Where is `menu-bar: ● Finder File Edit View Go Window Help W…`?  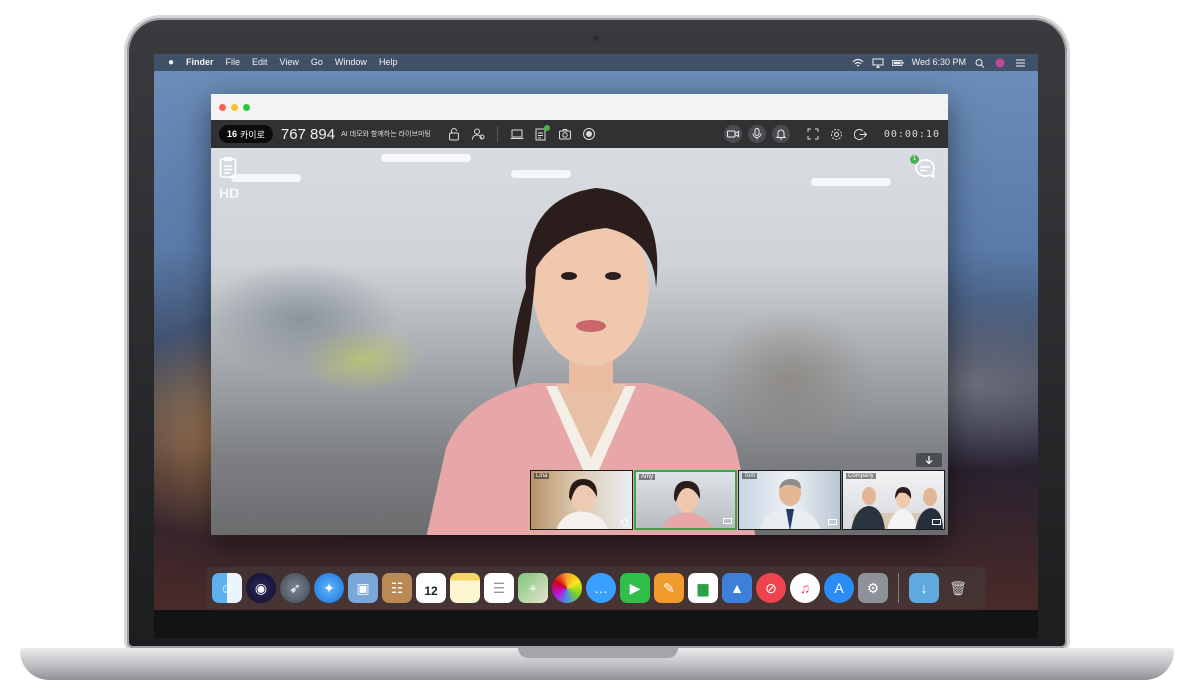 menu-bar: ● Finder File Edit View Go Window Help W… is located at coordinates (596, 62).